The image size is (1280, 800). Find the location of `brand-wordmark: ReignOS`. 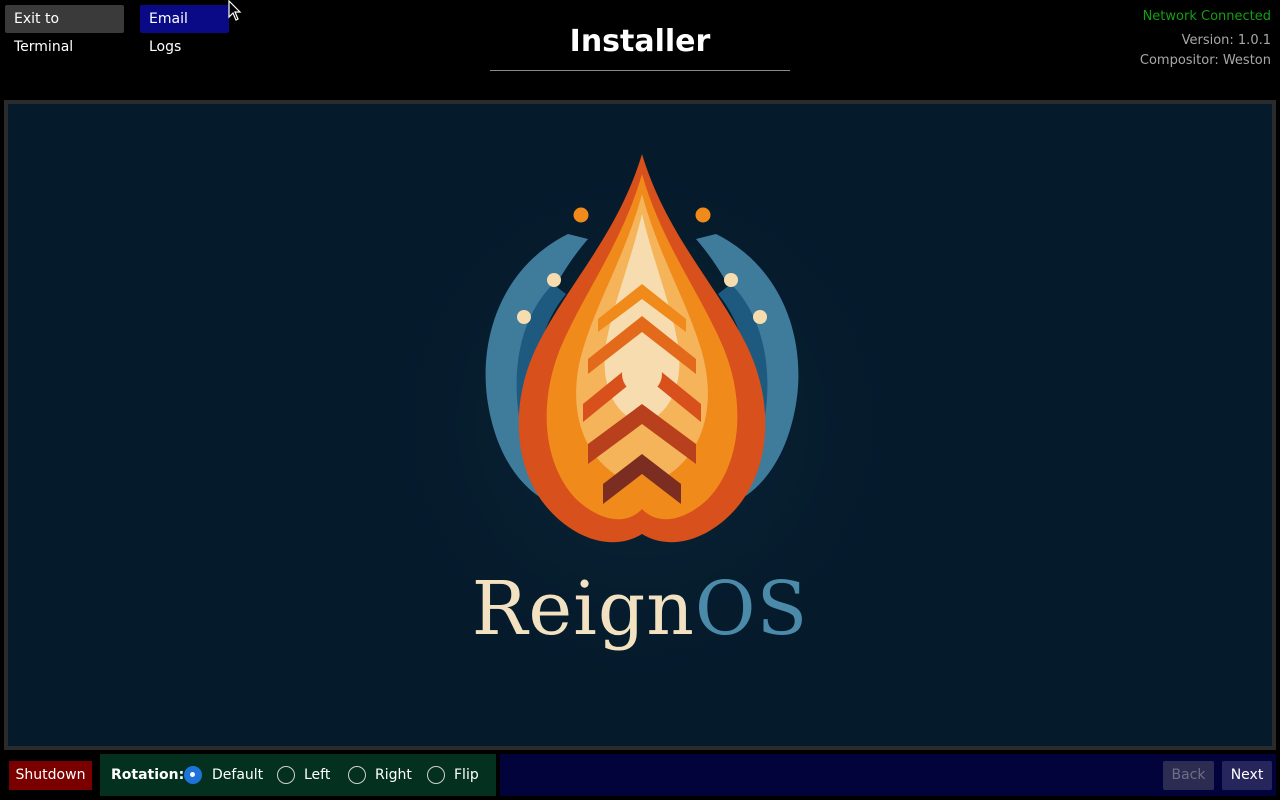

brand-wordmark: ReignOS is located at coordinates (640, 609).